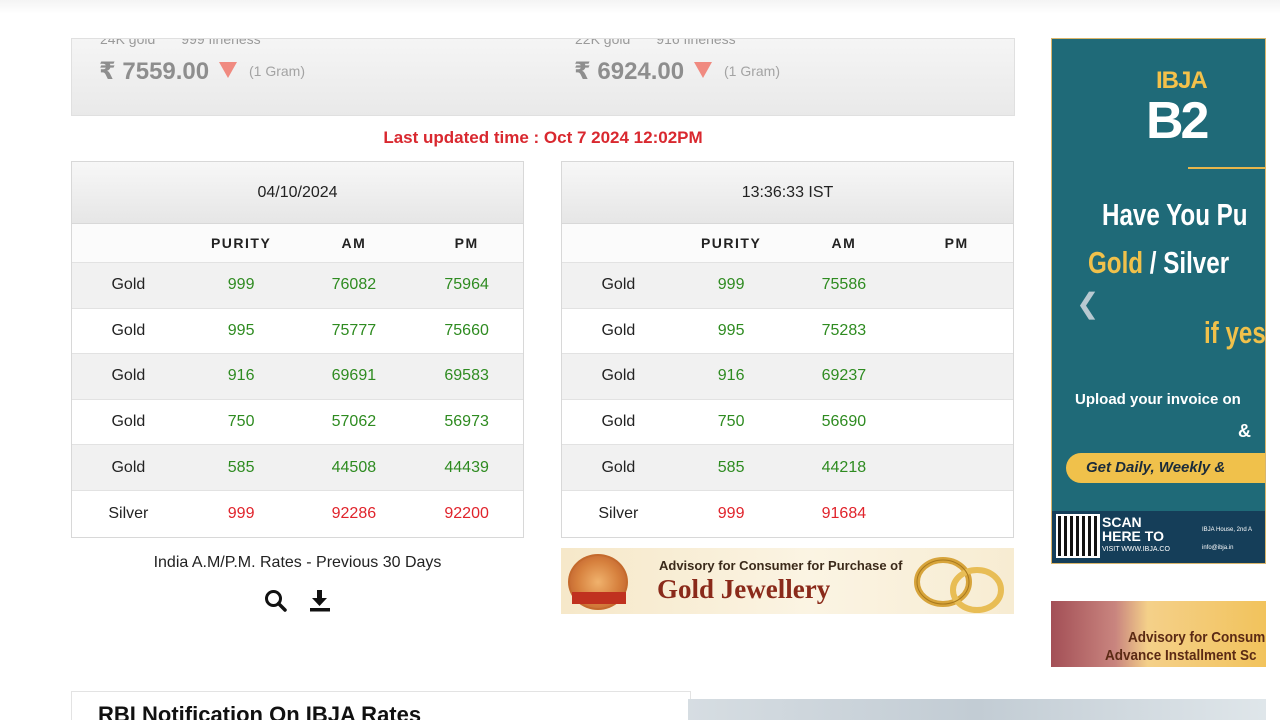  Describe the element at coordinates (1235, 332) in the screenshot. I see `ad-headline-3: if yes` at that location.